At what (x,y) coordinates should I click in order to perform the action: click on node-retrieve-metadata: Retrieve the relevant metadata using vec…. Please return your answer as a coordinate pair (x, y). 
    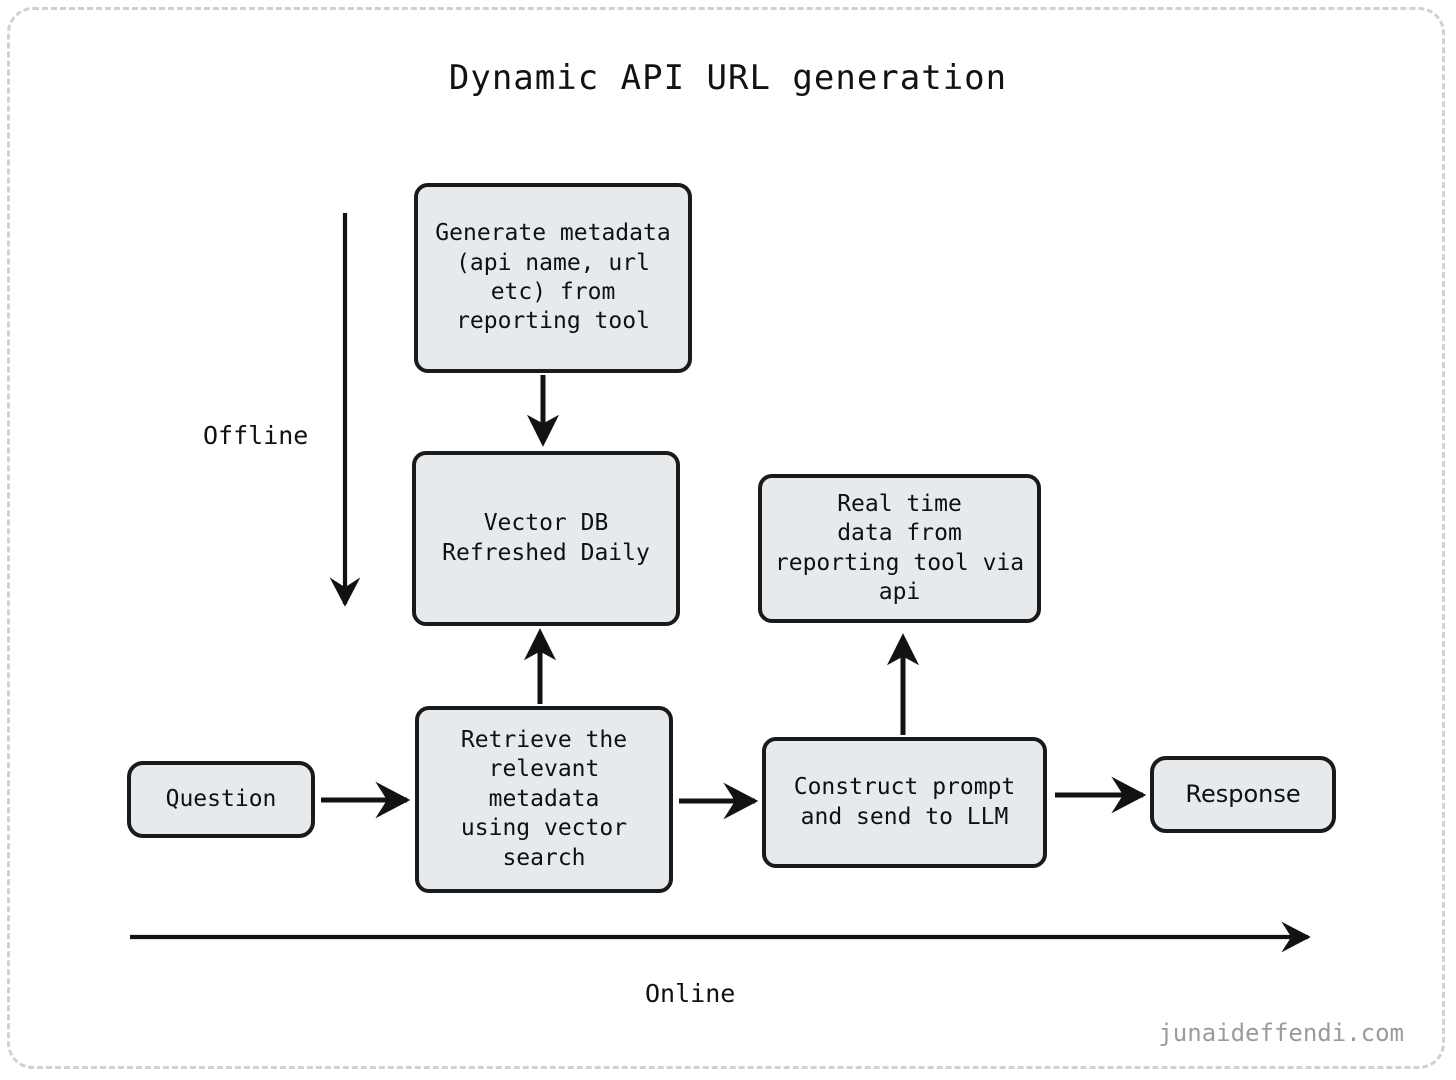
    Looking at the image, I should click on (544, 799).